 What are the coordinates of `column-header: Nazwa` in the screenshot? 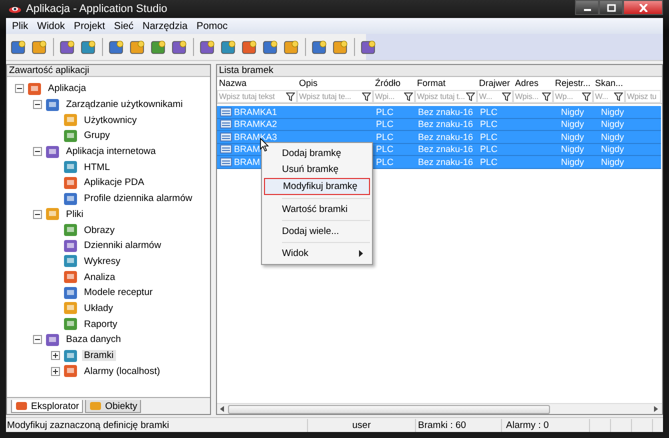 It's located at (233, 83).